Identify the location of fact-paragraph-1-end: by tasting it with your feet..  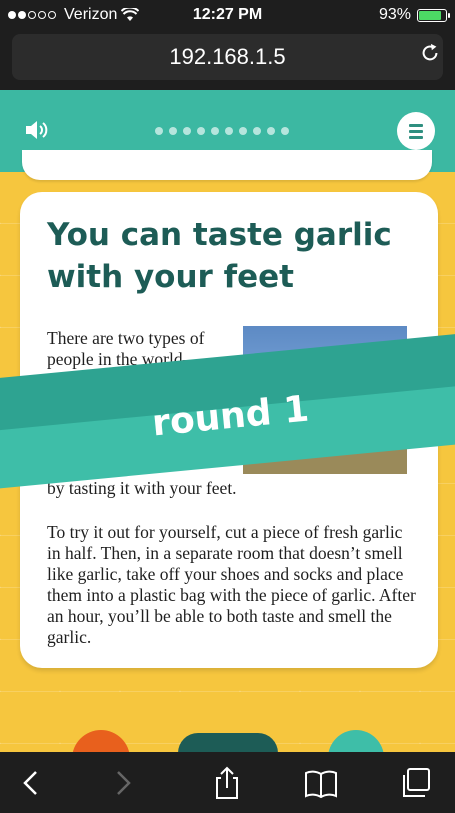
(142, 488).